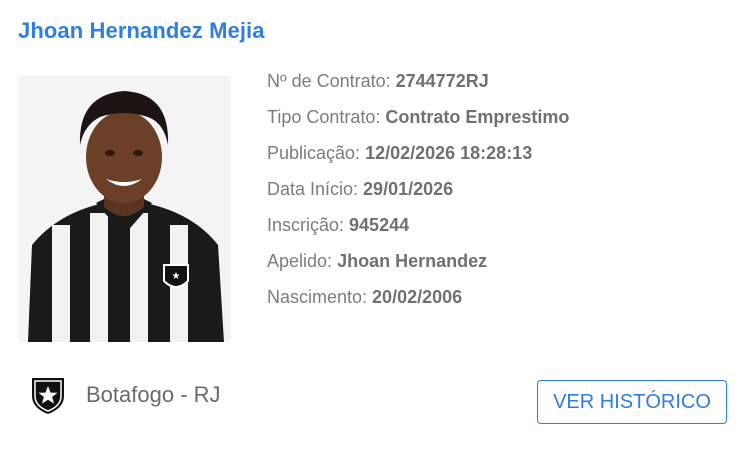 The width and height of the screenshot is (740, 450). Describe the element at coordinates (449, 153) in the screenshot. I see `publication-value: 12/02/2026 18:28:13` at that location.